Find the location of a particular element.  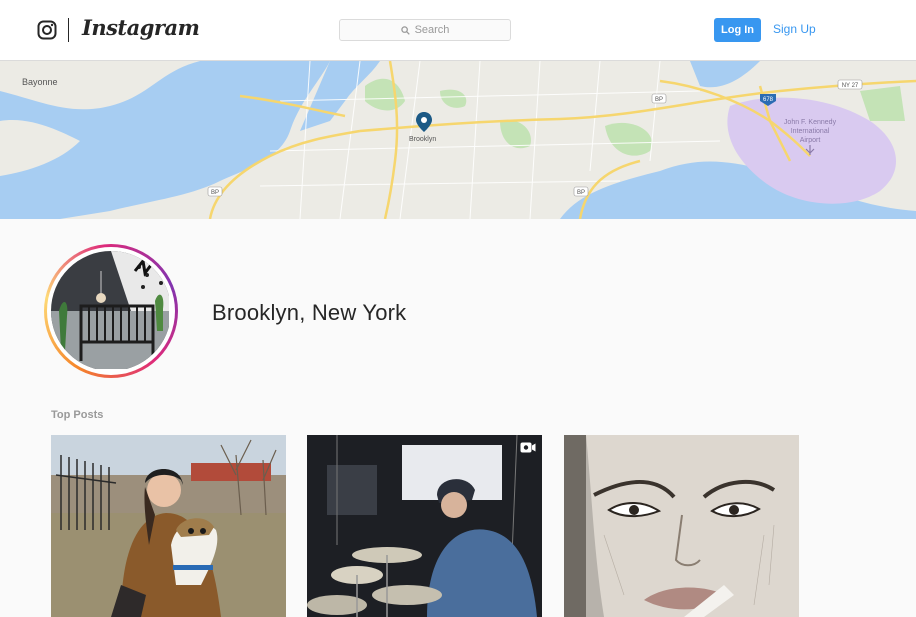

search-placeholder: Search is located at coordinates (432, 30).